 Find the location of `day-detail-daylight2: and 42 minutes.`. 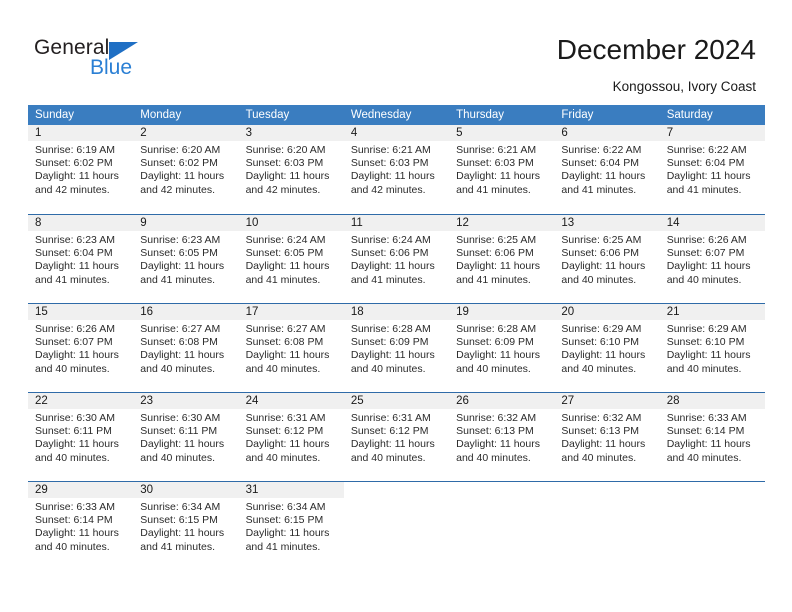

day-detail-daylight2: and 42 minutes. is located at coordinates (72, 189).